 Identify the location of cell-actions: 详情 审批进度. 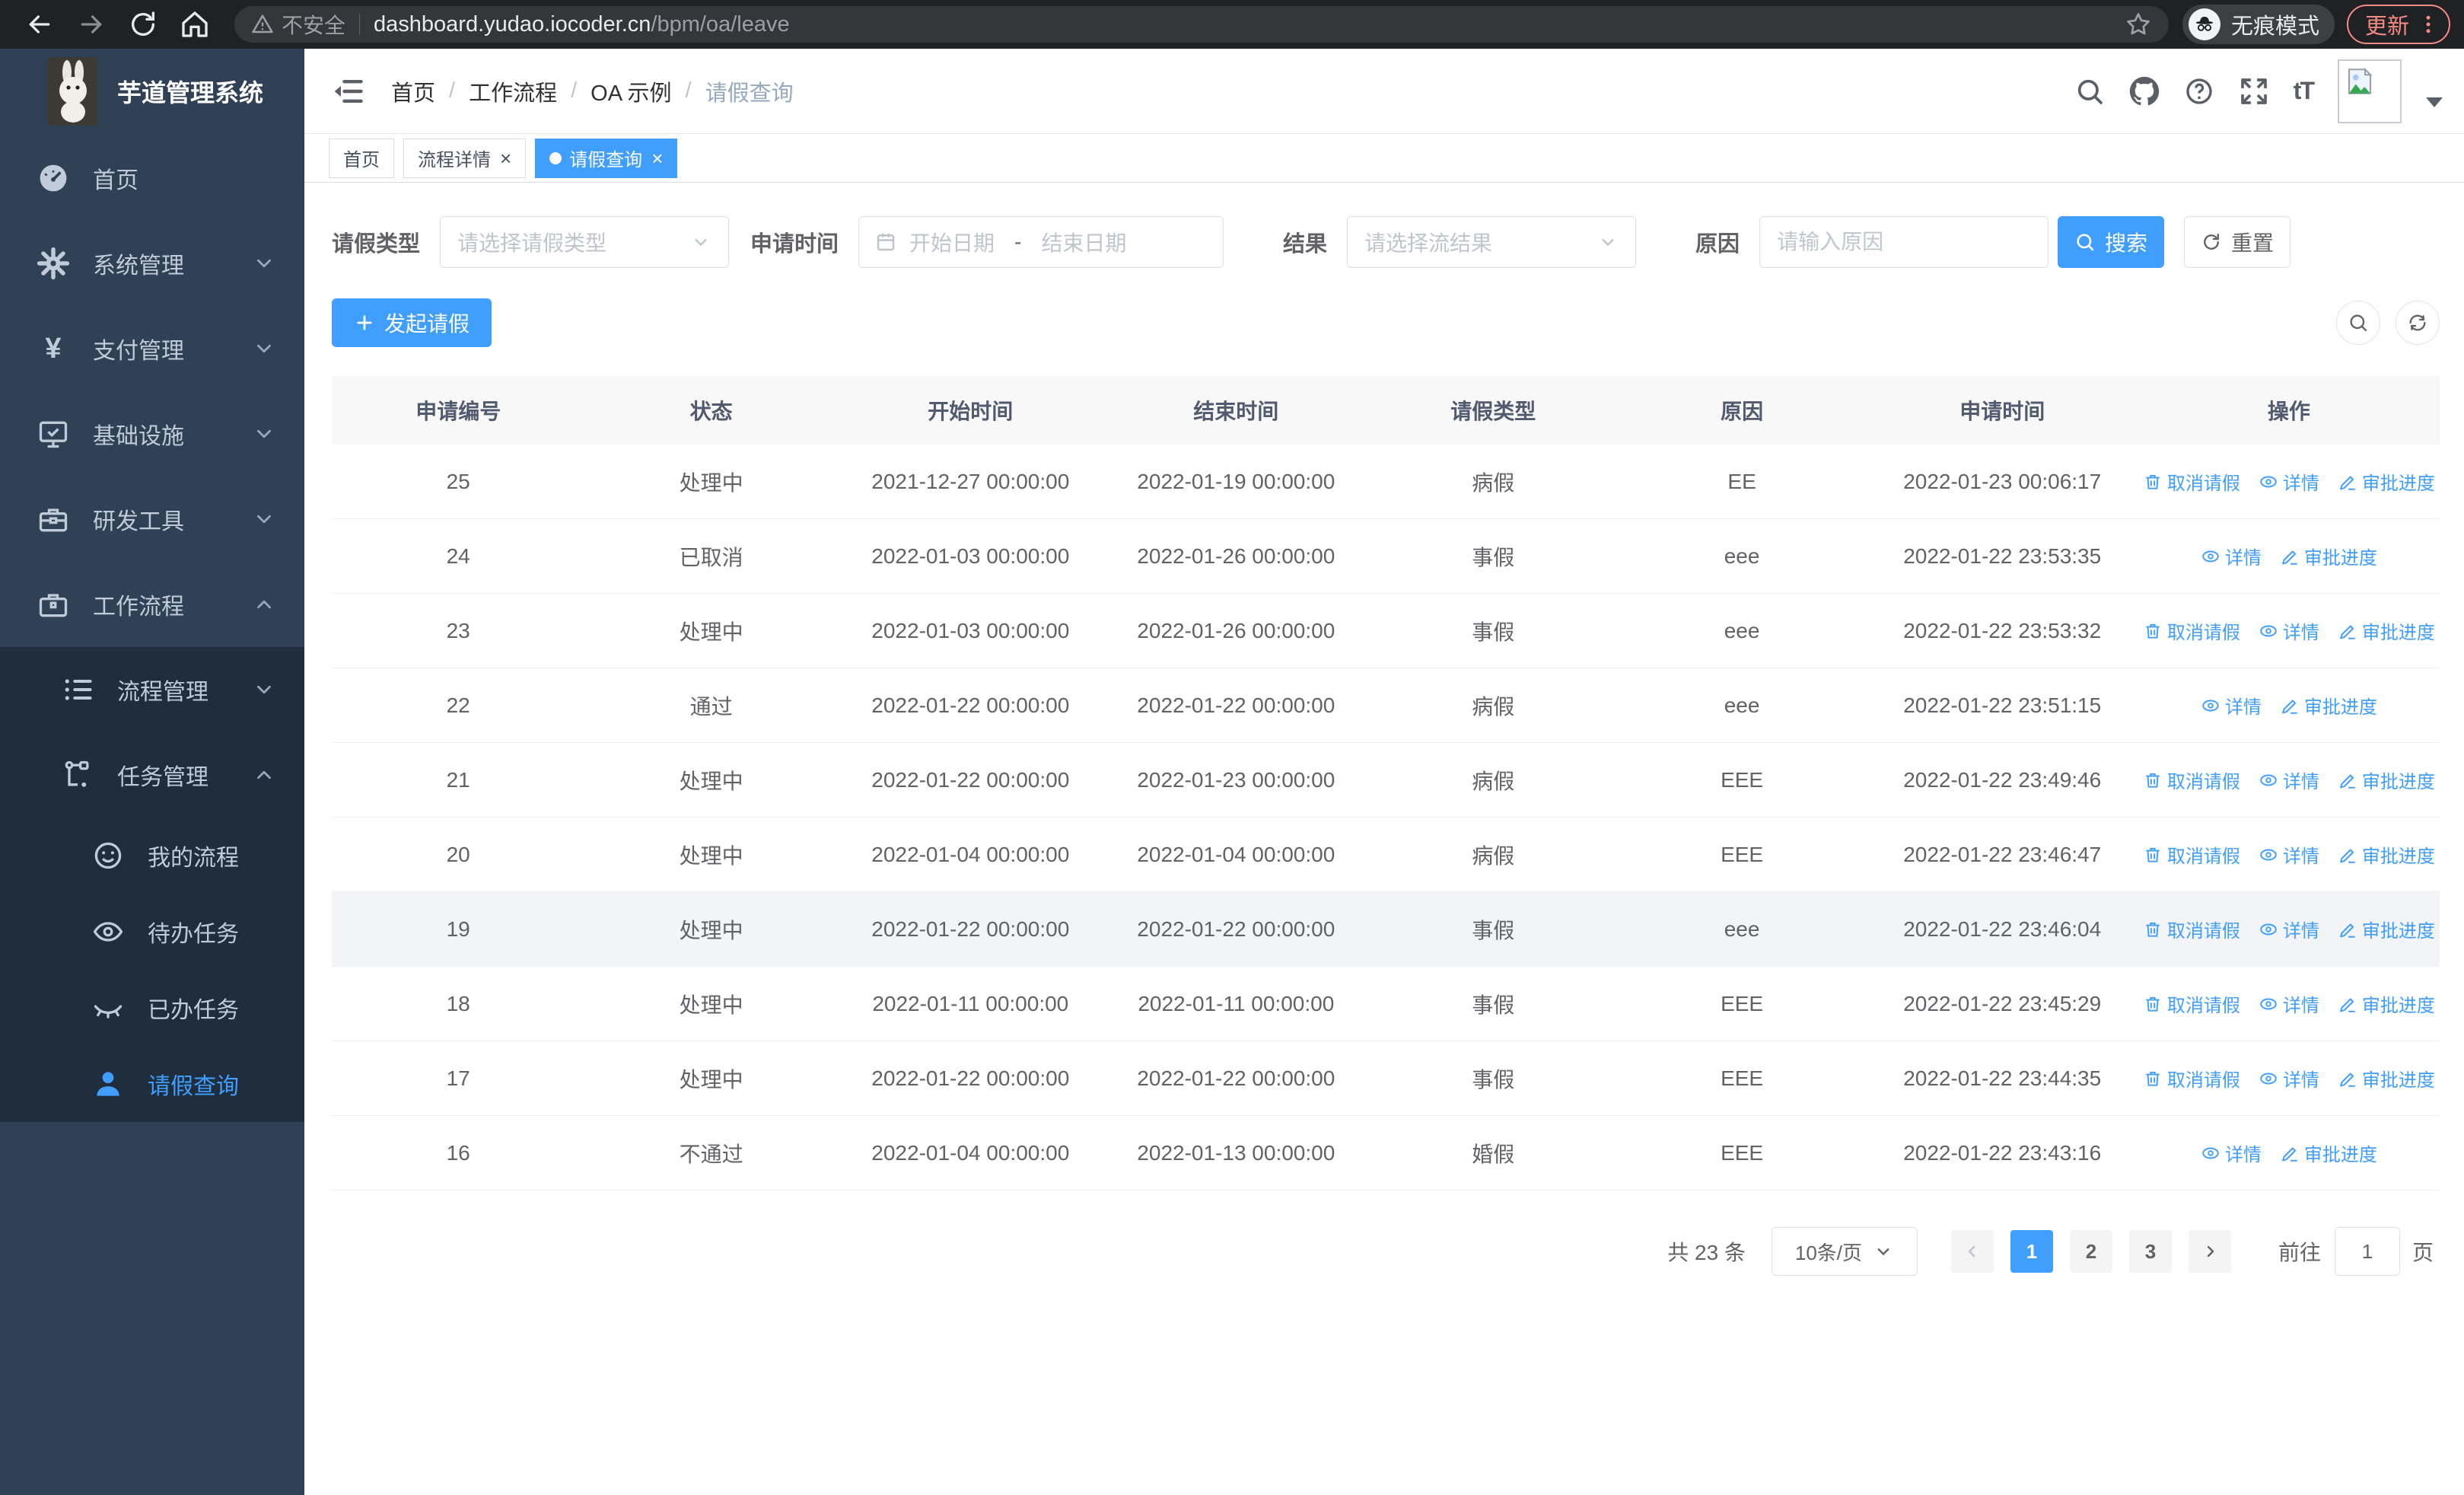
(2289, 706).